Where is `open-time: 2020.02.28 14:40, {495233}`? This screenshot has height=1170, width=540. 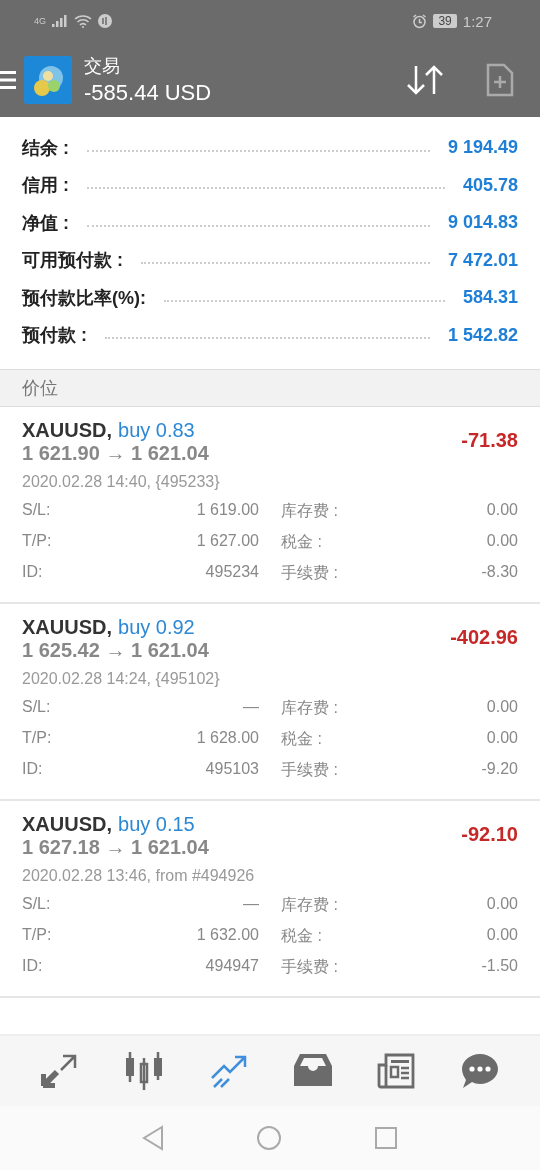 open-time: 2020.02.28 14:40, {495233} is located at coordinates (121, 482).